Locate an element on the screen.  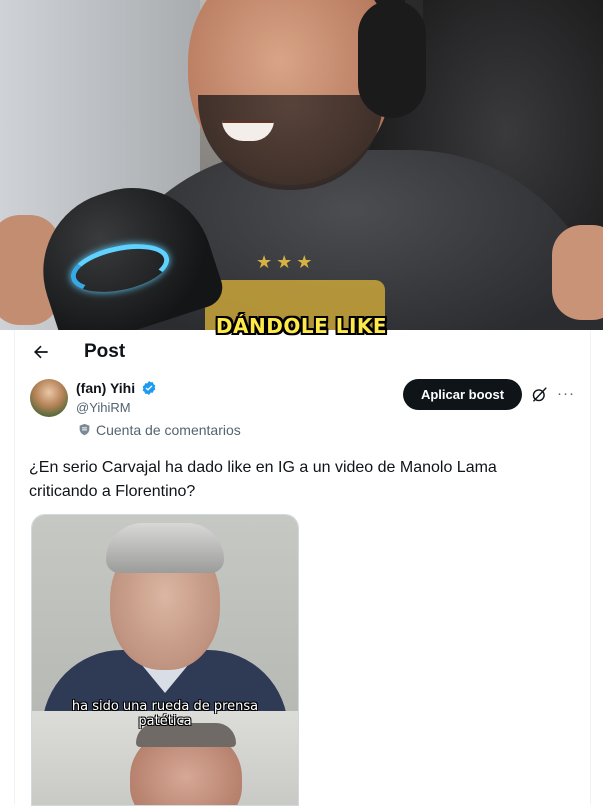
video-subtitle: ha sido una rueda de prensa patética is located at coordinates (165, 714).